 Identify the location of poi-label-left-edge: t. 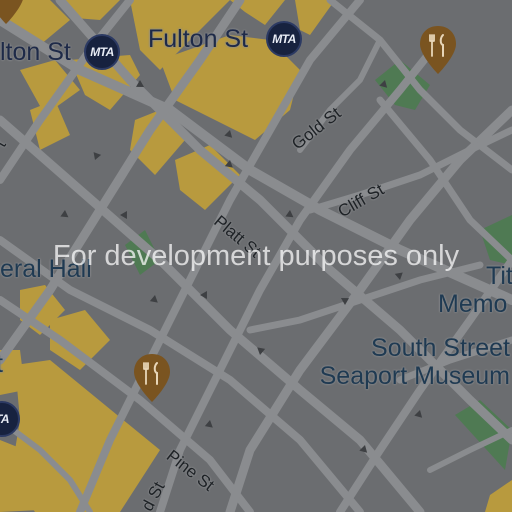
(1, 364).